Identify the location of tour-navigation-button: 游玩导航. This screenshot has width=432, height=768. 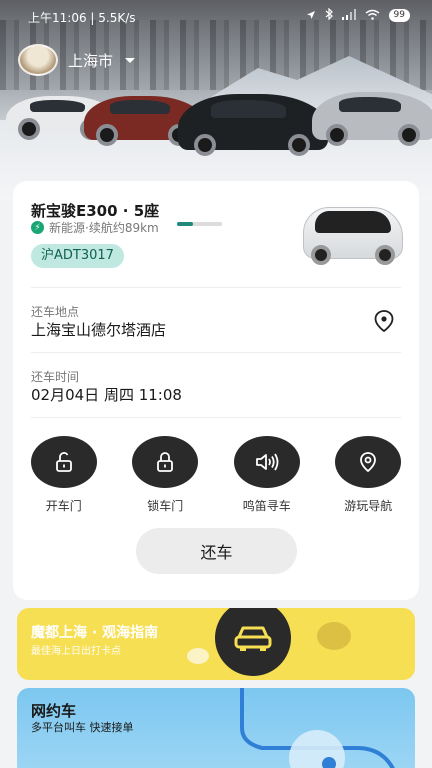
(369, 475).